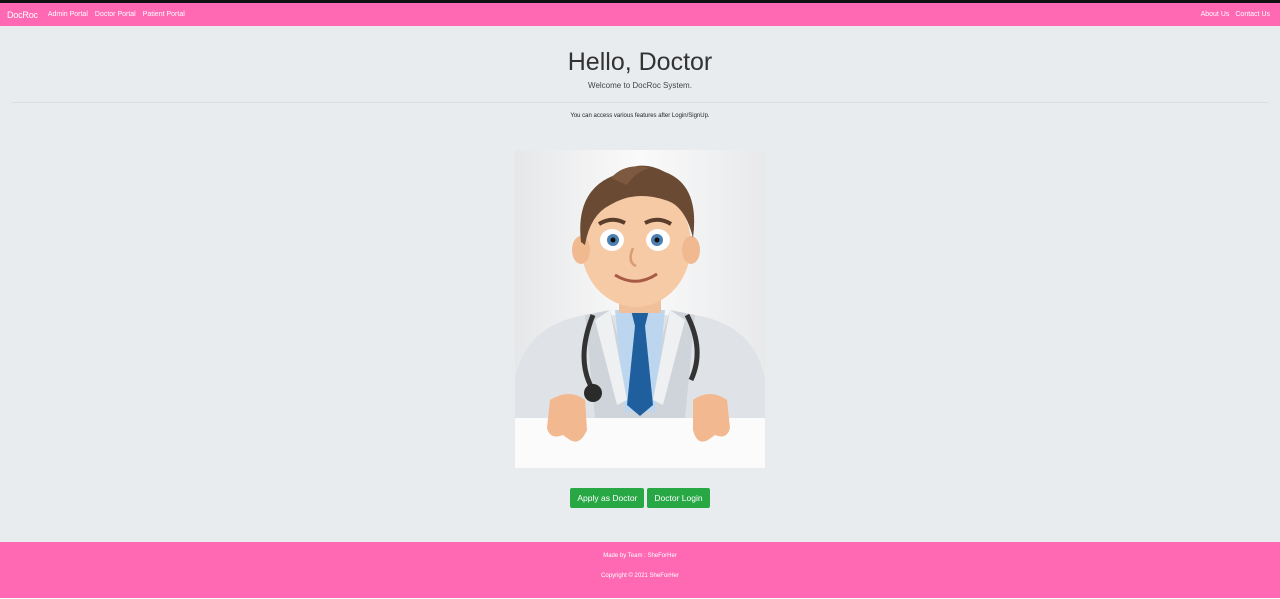  I want to click on page-subtitle: Welcome to DocRoc System., so click(640, 85).